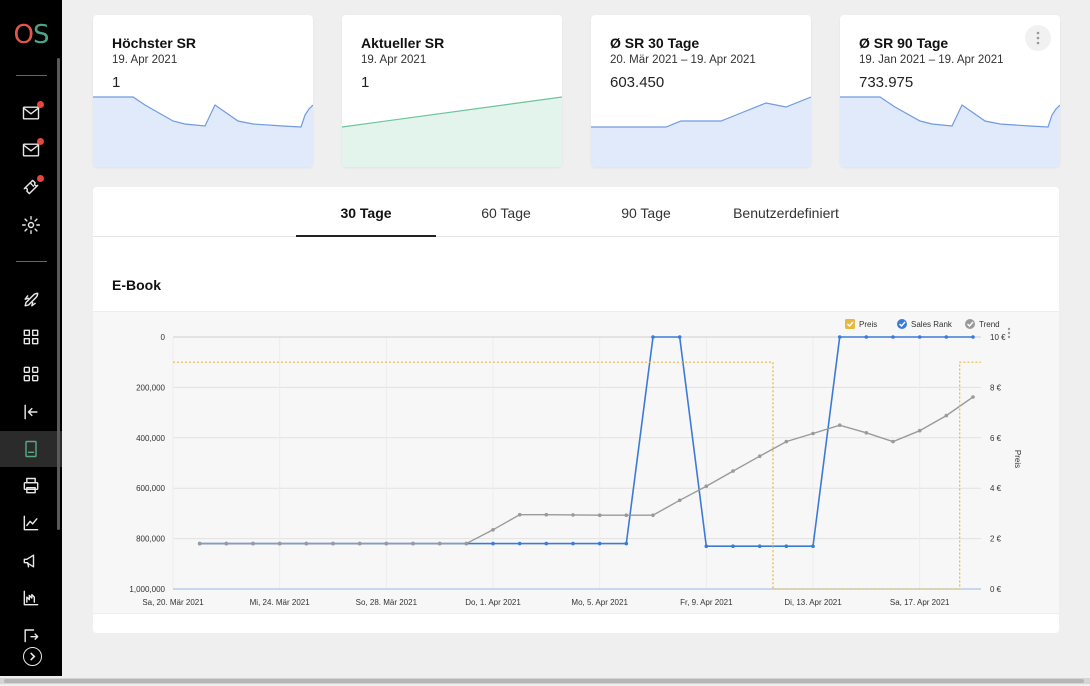  I want to click on printer-icon, so click(31, 486).